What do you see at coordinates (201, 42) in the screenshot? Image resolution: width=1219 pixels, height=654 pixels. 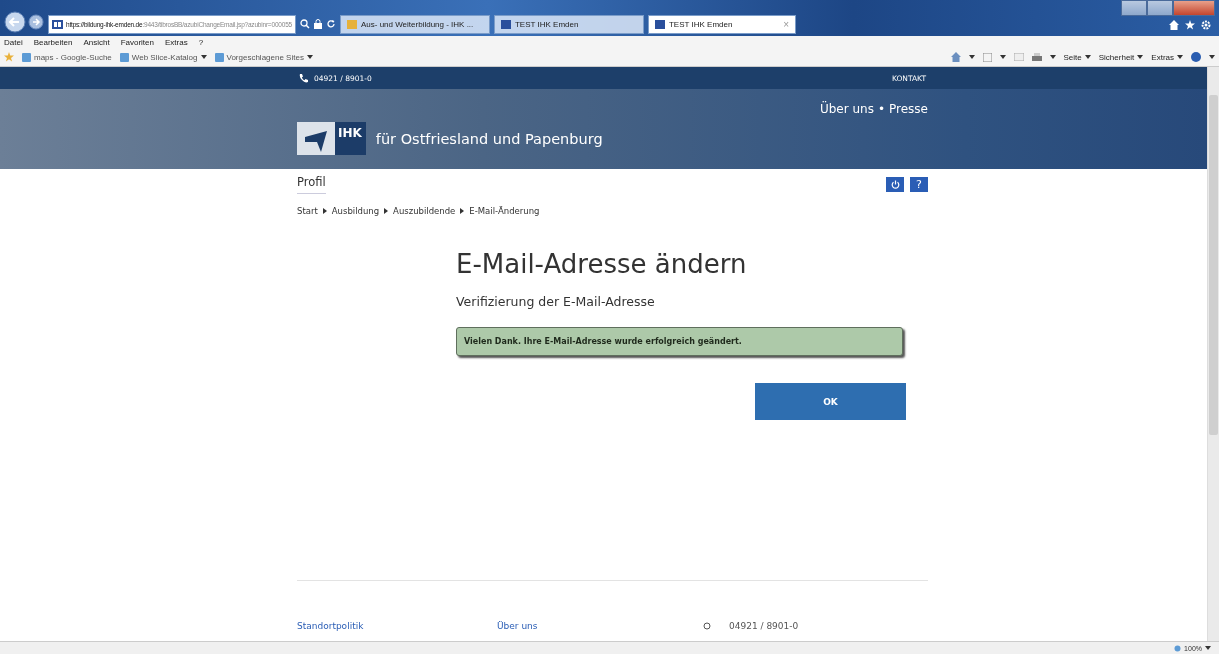 I see `menu-item: ?` at bounding box center [201, 42].